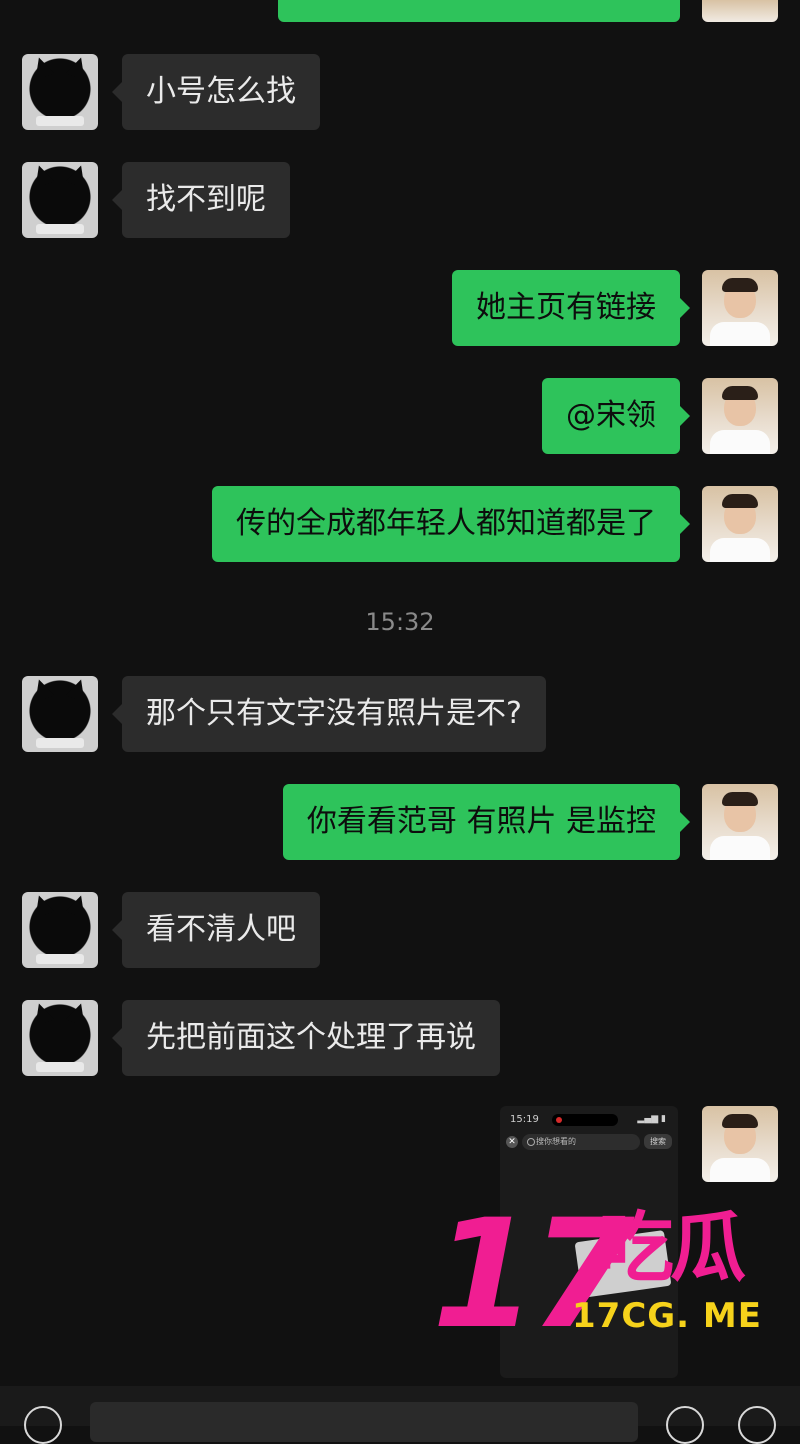 This screenshot has width=800, height=1444. What do you see at coordinates (559, 1120) in the screenshot?
I see `recording-dot-icon` at bounding box center [559, 1120].